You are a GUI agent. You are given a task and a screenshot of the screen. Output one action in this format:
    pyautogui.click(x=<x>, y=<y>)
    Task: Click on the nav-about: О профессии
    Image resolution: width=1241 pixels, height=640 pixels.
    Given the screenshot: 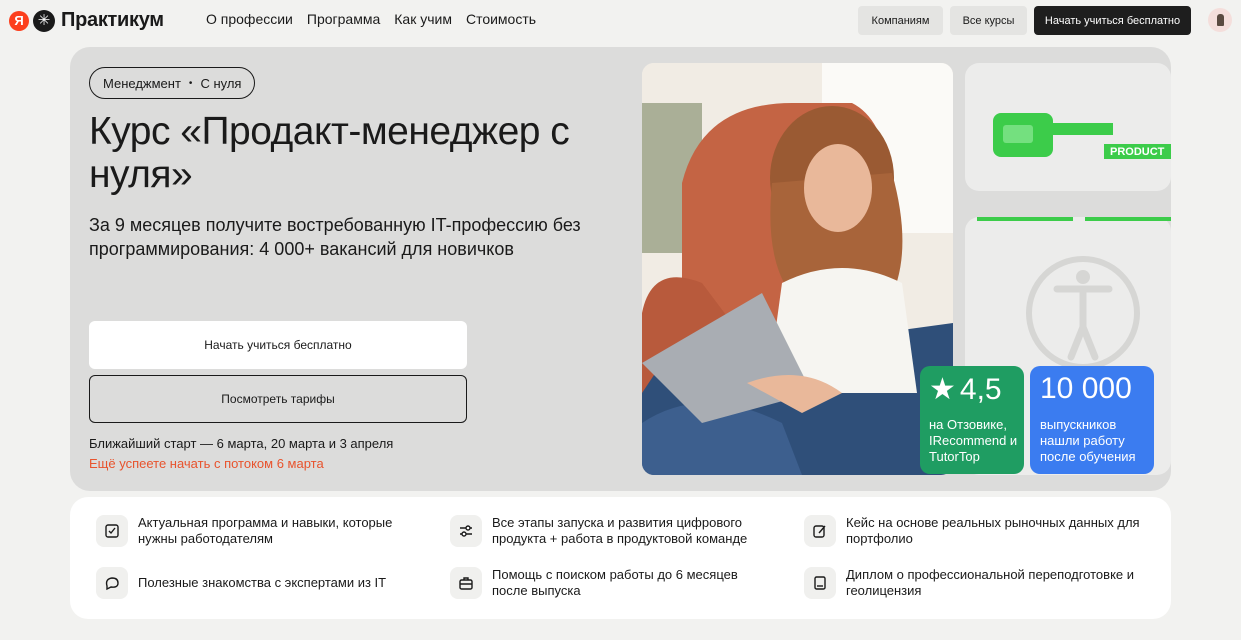 What is the action you would take?
    pyautogui.click(x=249, y=19)
    